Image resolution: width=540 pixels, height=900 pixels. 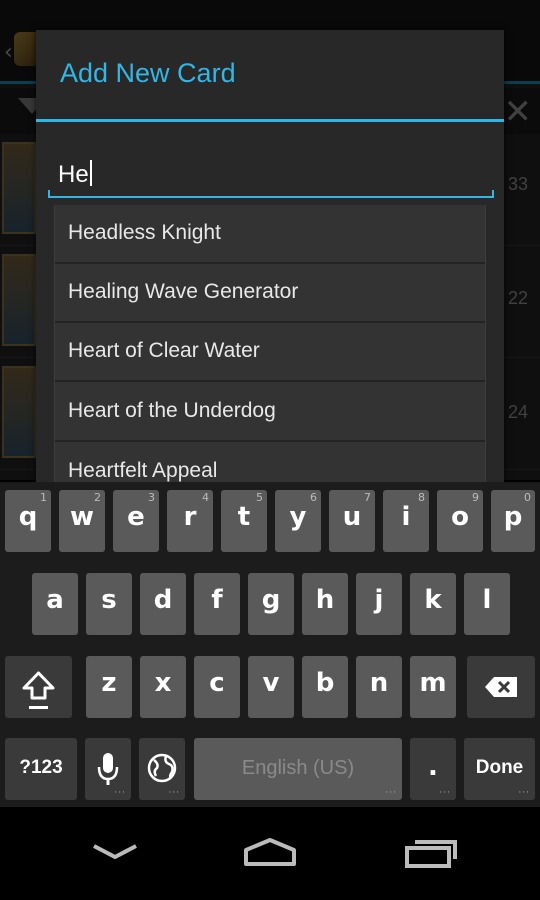 I want to click on key-f: f, so click(x=217, y=604).